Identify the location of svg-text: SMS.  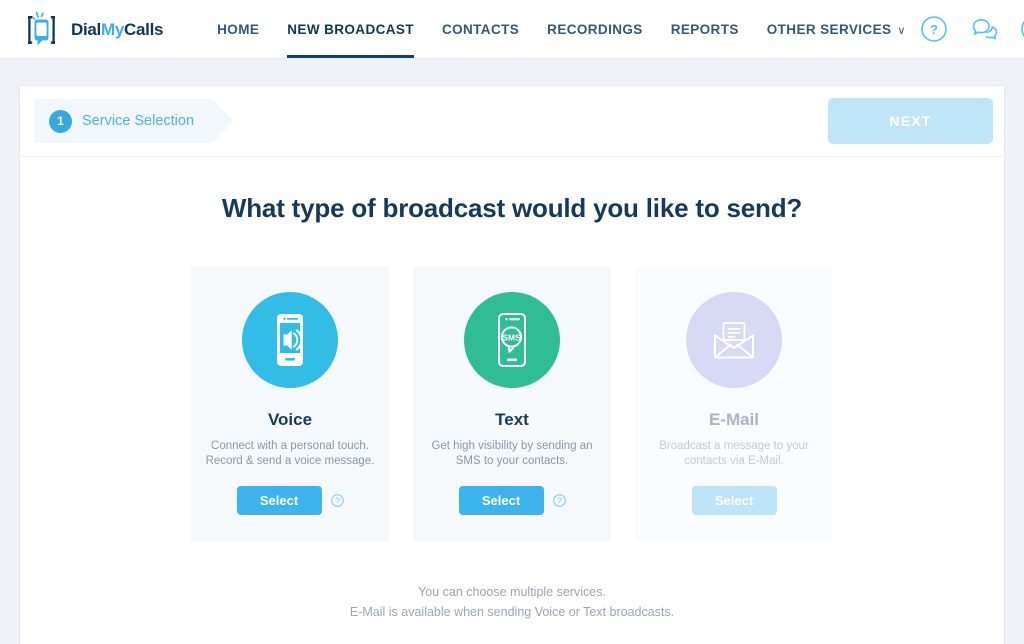
(511, 337).